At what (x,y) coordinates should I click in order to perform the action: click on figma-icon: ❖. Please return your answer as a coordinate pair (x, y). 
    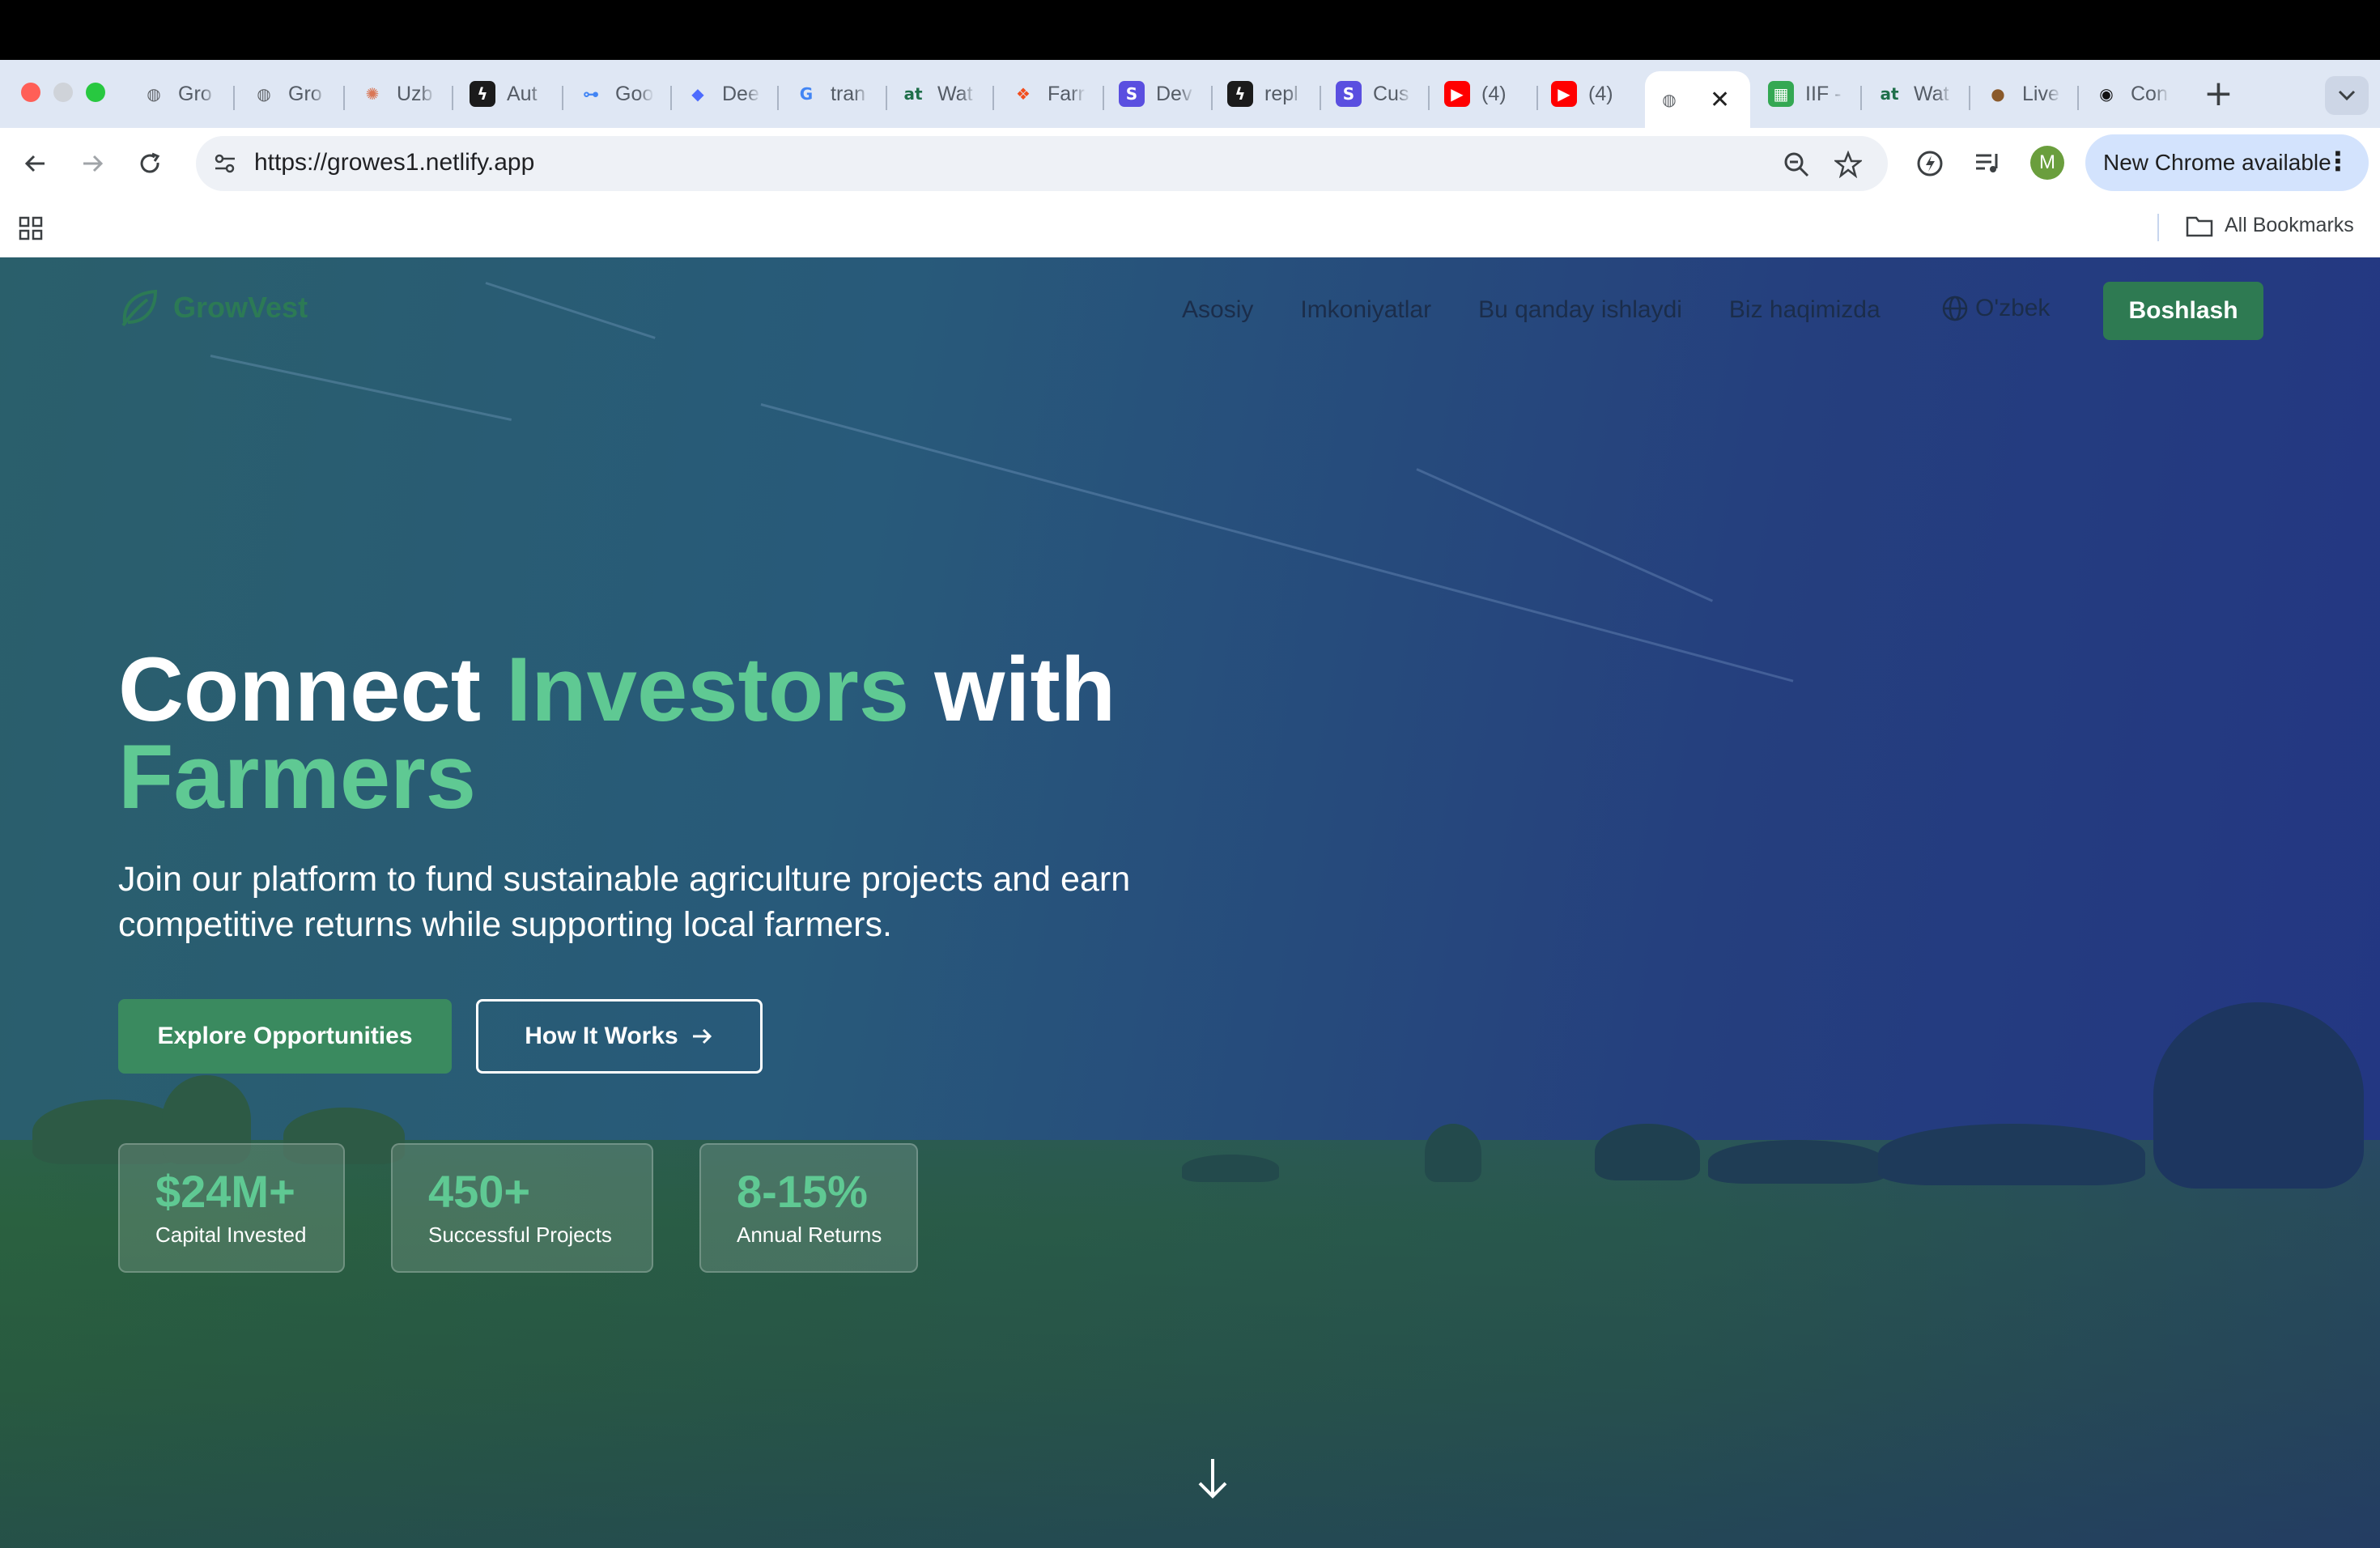
    Looking at the image, I should click on (1024, 94).